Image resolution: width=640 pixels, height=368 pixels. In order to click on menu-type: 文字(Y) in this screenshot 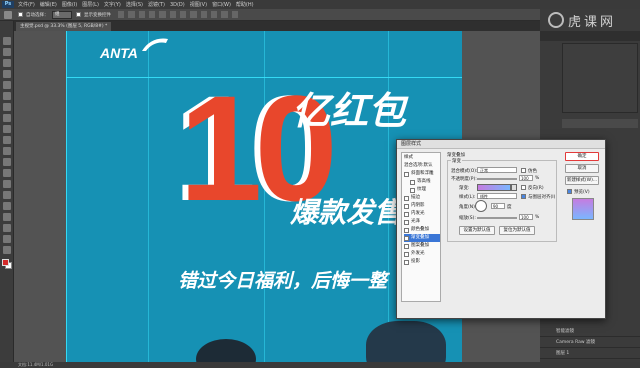, I will do `click(112, 4)`.